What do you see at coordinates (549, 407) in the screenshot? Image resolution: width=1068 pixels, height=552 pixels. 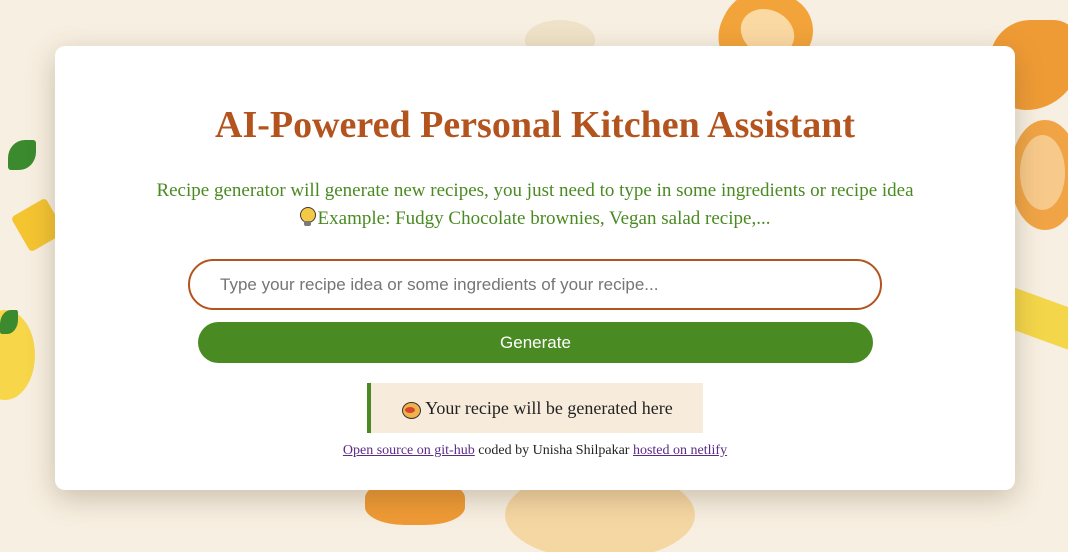 I see `recipe-output-text: Your recipe will be generated here` at bounding box center [549, 407].